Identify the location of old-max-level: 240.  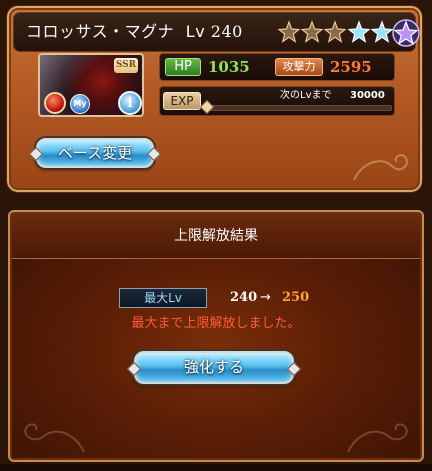
(244, 297).